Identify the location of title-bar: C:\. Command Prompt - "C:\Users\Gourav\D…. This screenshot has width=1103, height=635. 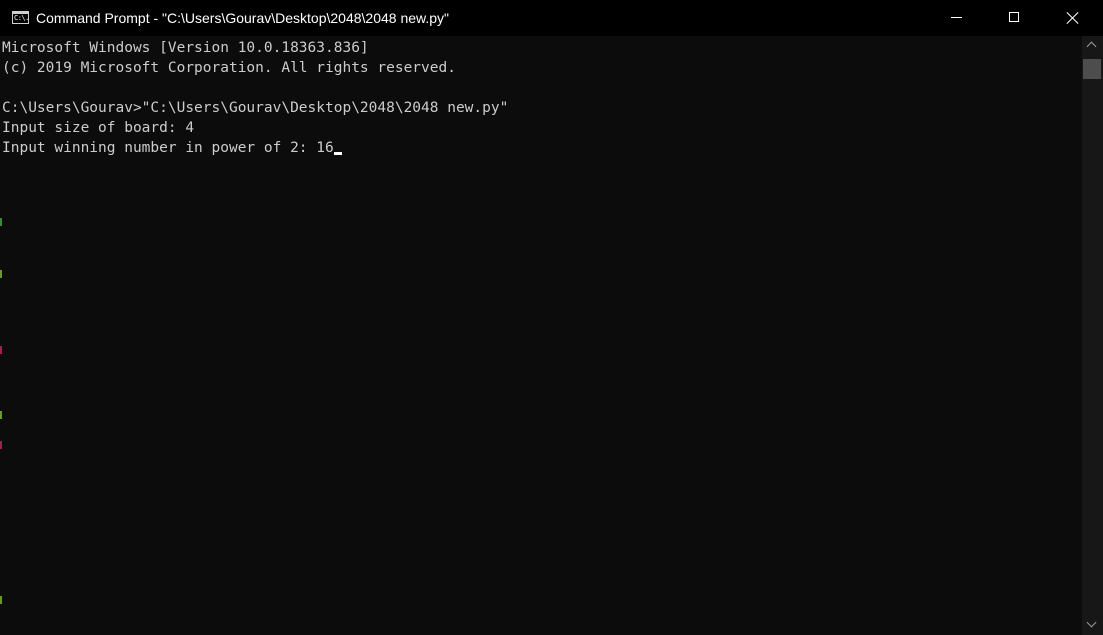
(551, 18).